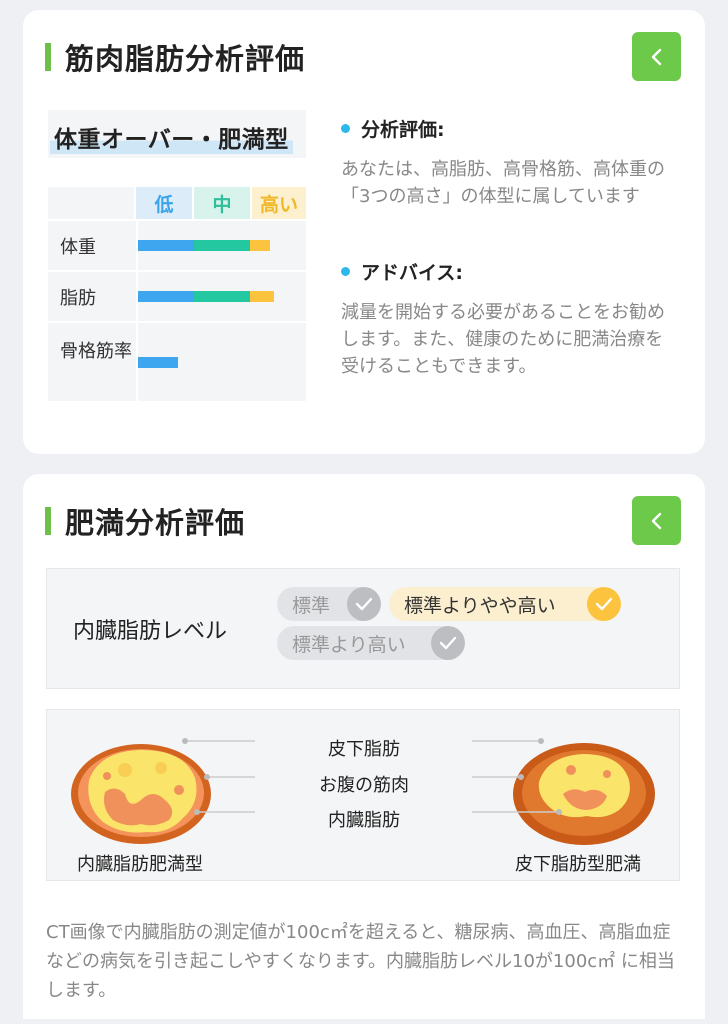  What do you see at coordinates (364, 785) in the screenshot?
I see `abdominal-muscle-label: お腹の筋肉` at bounding box center [364, 785].